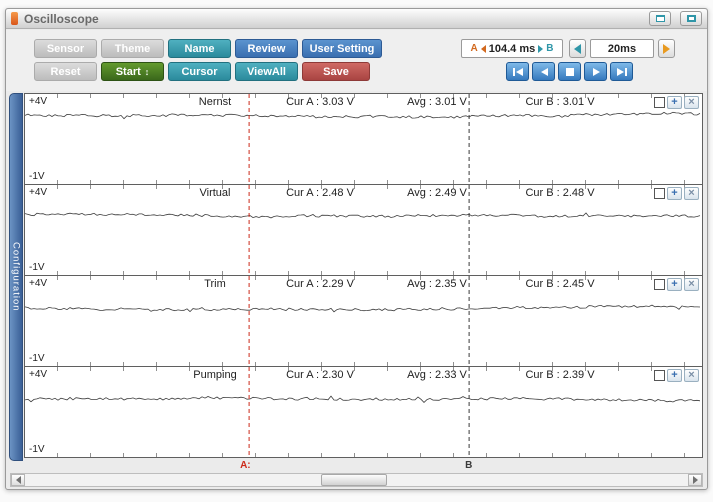 This screenshot has height=502, width=713. Describe the element at coordinates (560, 284) in the screenshot. I see `cursor-b-value: Cur B : 2.45 V` at that location.